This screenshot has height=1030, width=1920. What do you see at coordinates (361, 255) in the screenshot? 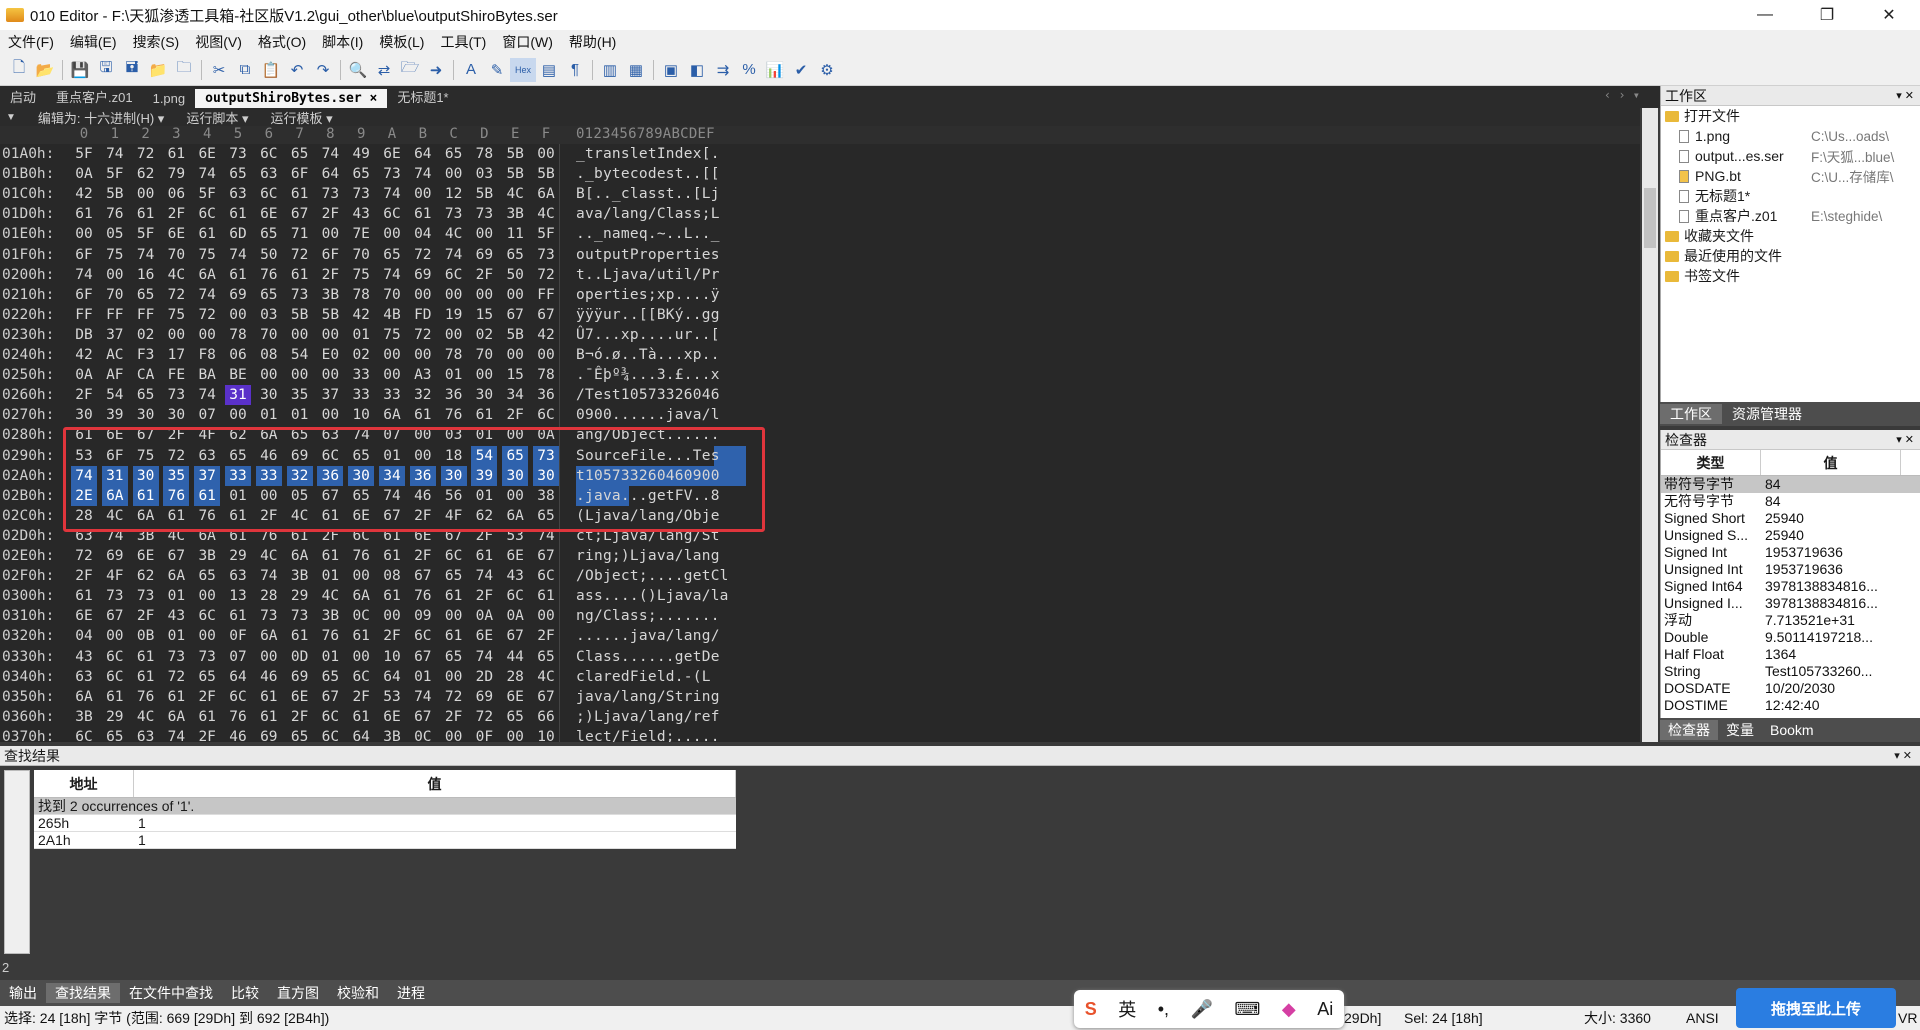
I see `hex-byte: 70` at bounding box center [361, 255].